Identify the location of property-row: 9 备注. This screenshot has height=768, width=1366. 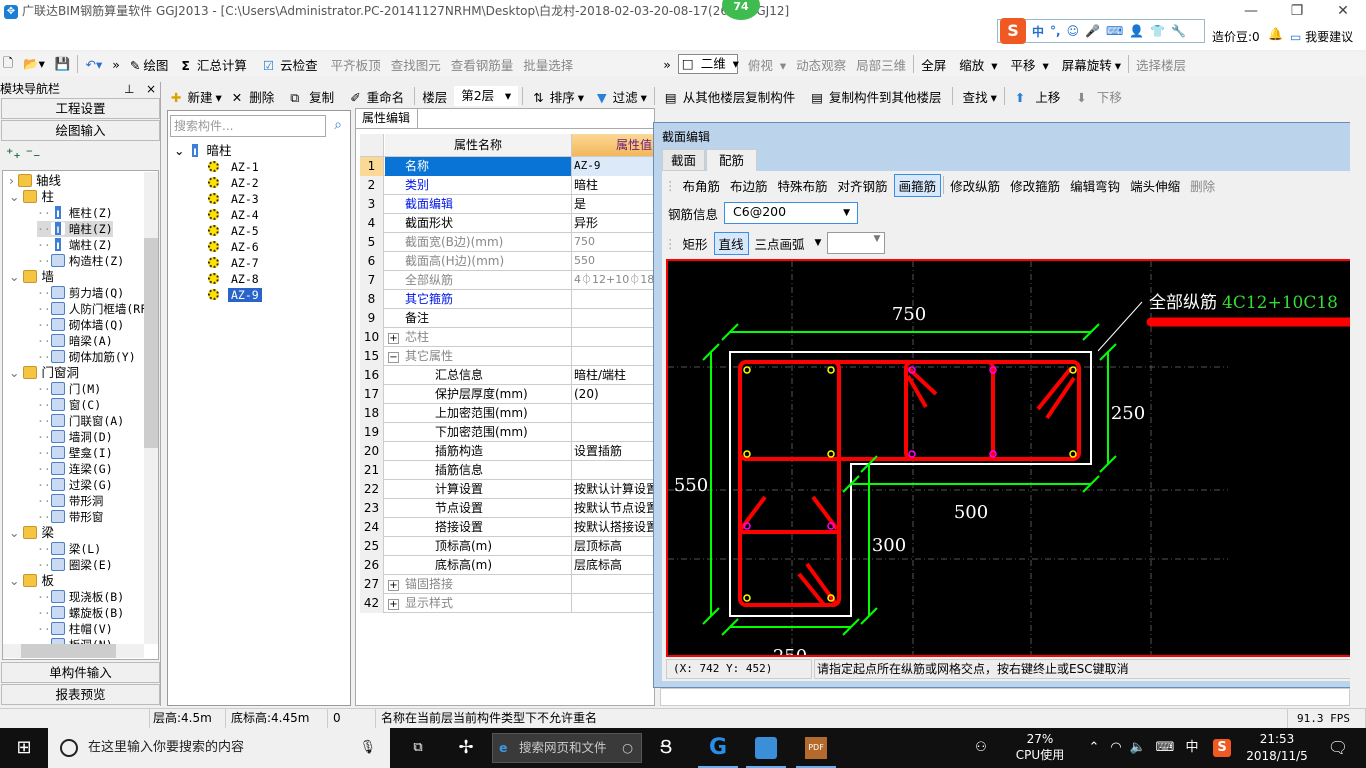
(510, 318).